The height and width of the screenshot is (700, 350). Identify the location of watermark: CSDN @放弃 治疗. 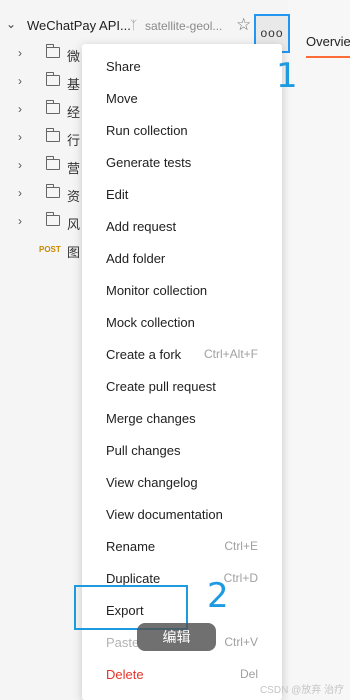
(301, 690).